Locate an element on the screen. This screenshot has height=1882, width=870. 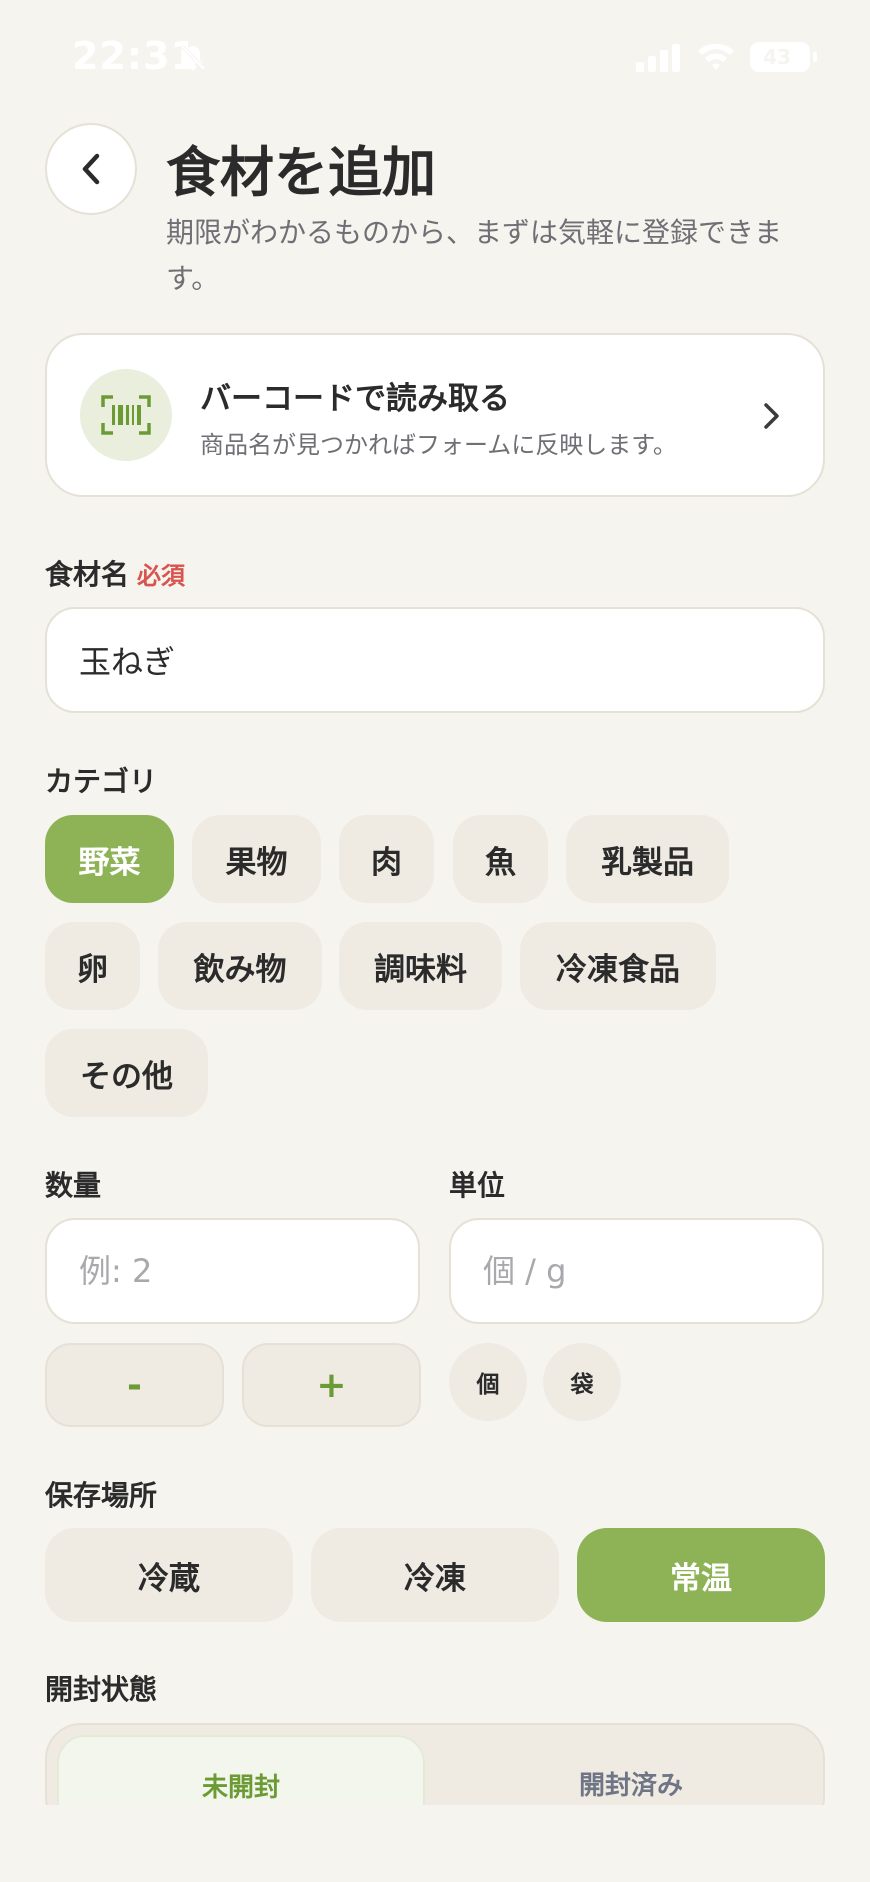
wifi-icon is located at coordinates (716, 56).